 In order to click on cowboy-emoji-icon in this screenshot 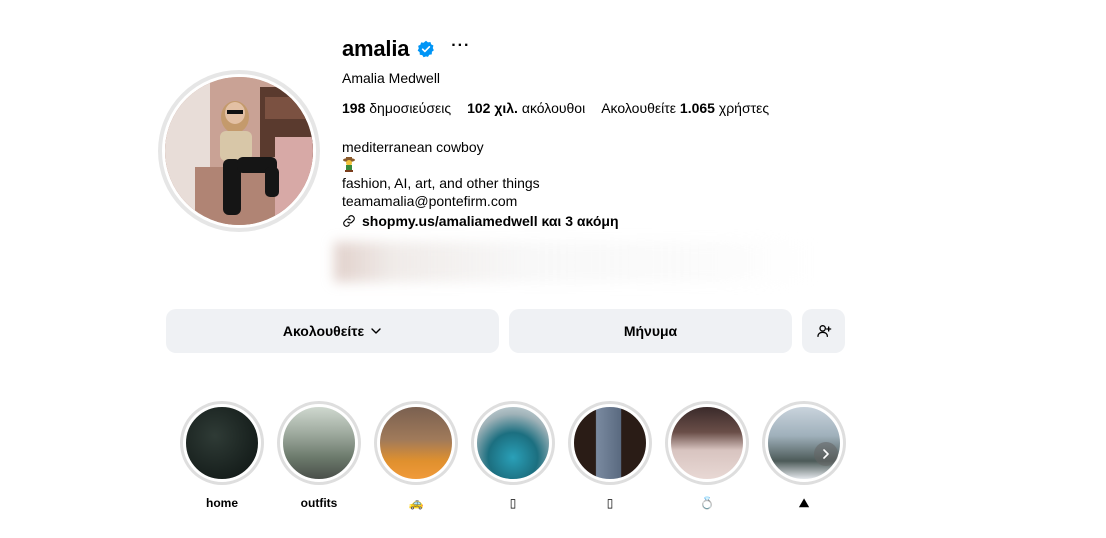, I will do `click(349, 164)`.